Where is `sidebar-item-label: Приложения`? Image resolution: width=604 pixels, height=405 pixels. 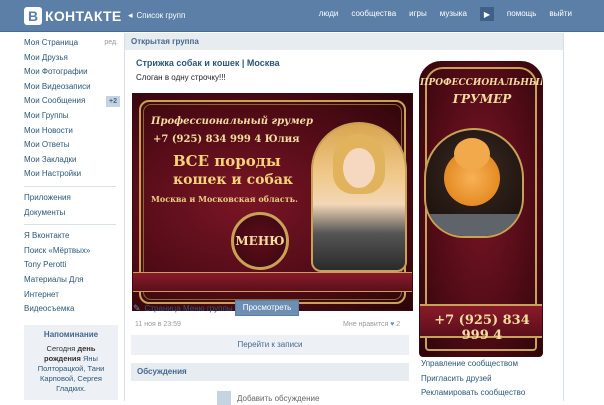 sidebar-item-label: Приложения is located at coordinates (47, 197).